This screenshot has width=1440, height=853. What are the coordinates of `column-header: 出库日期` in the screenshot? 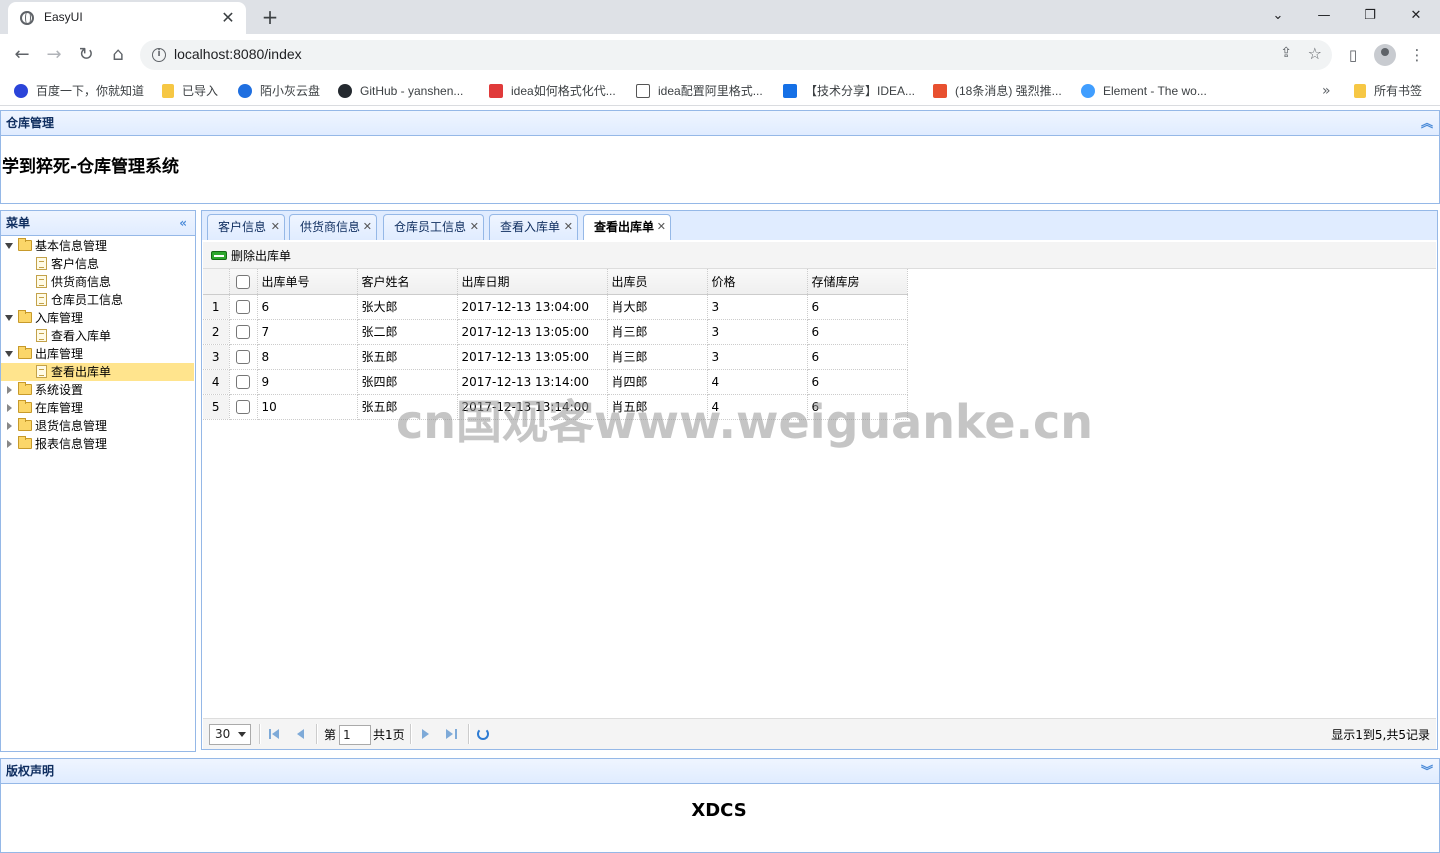 It's located at (532, 282).